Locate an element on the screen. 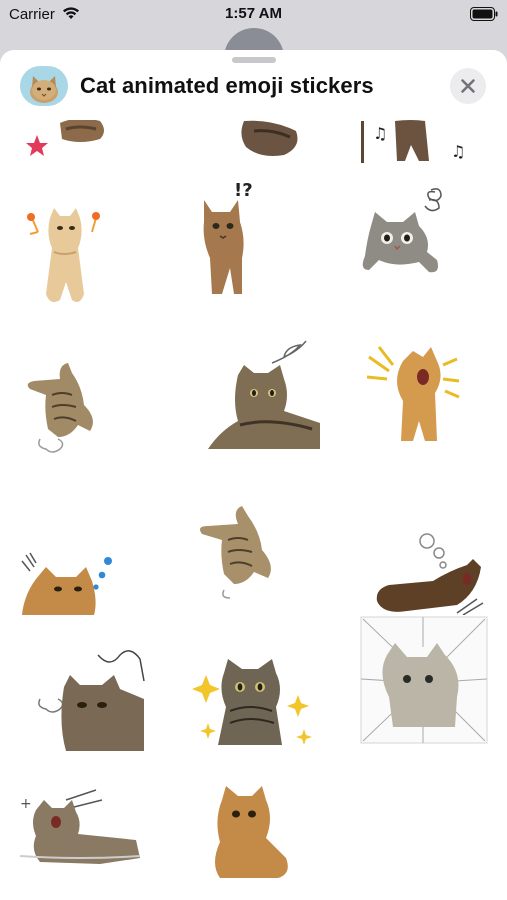 The image size is (507, 900). sticker-cat-red-star-partial is located at coordinates (75, 147).